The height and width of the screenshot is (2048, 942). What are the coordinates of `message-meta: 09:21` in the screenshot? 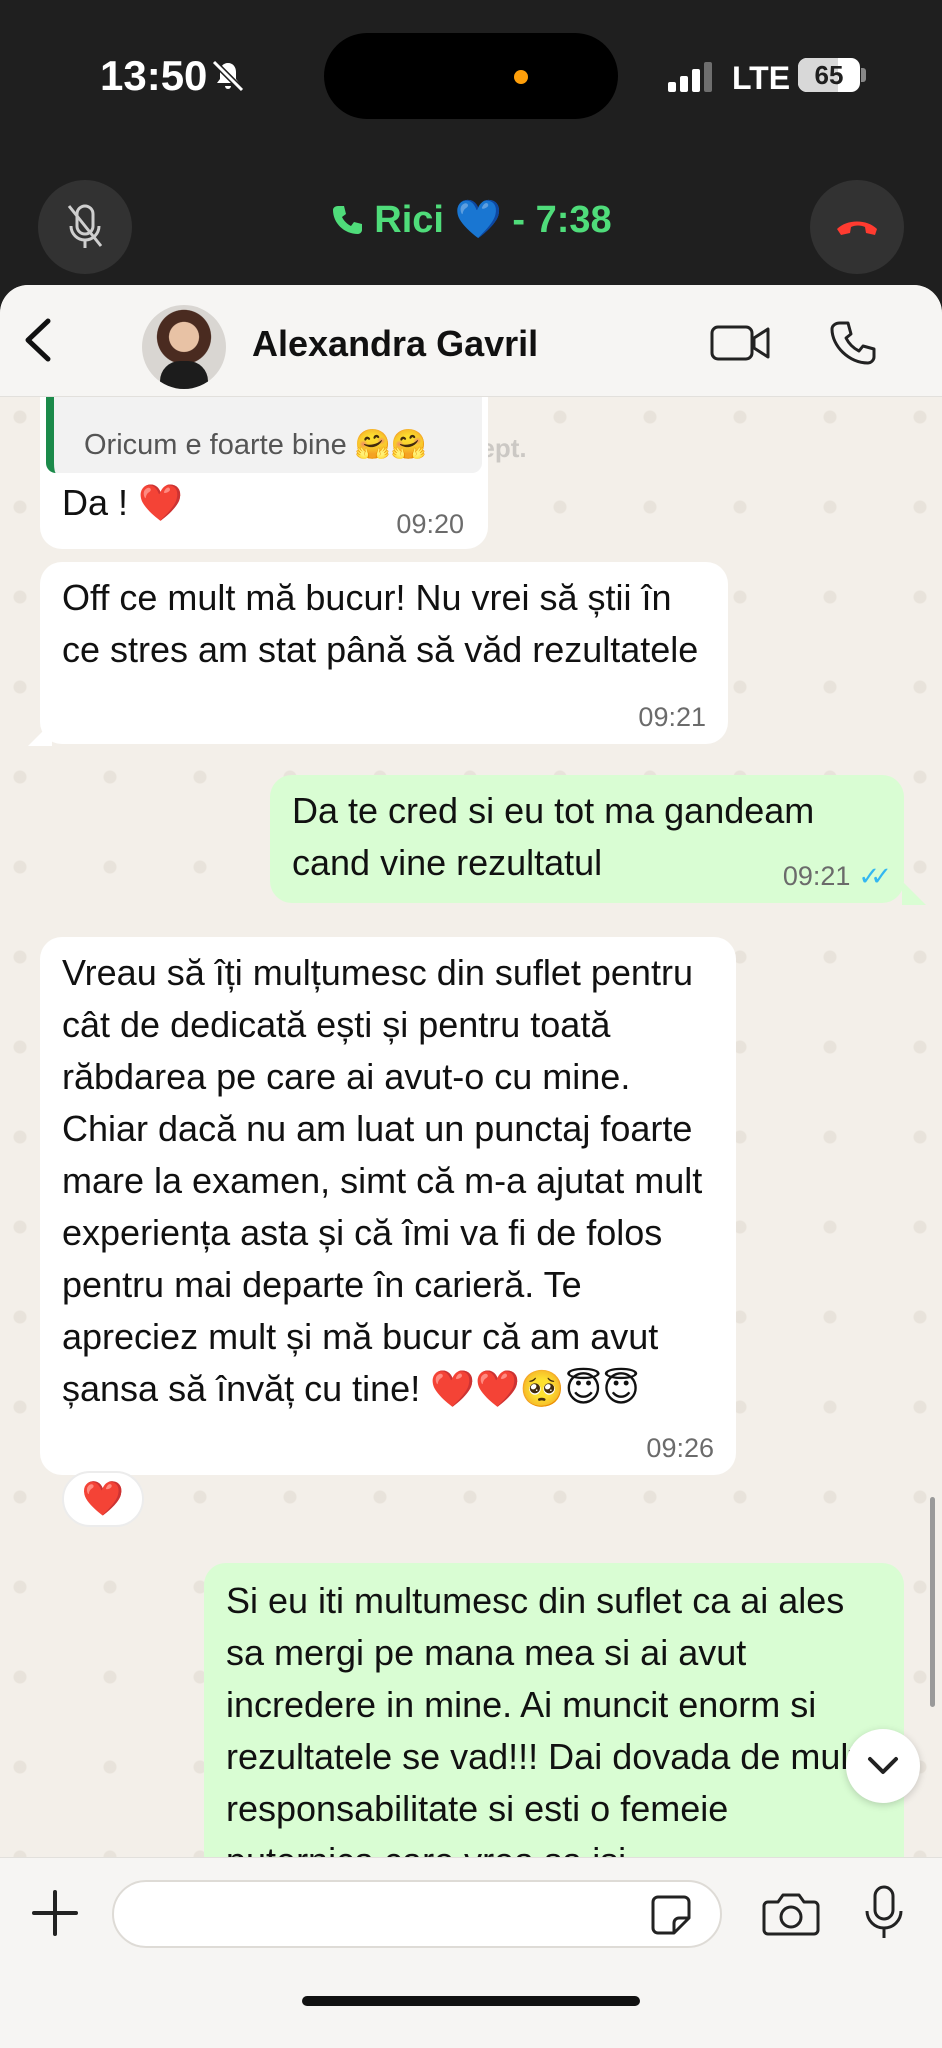 It's located at (672, 717).